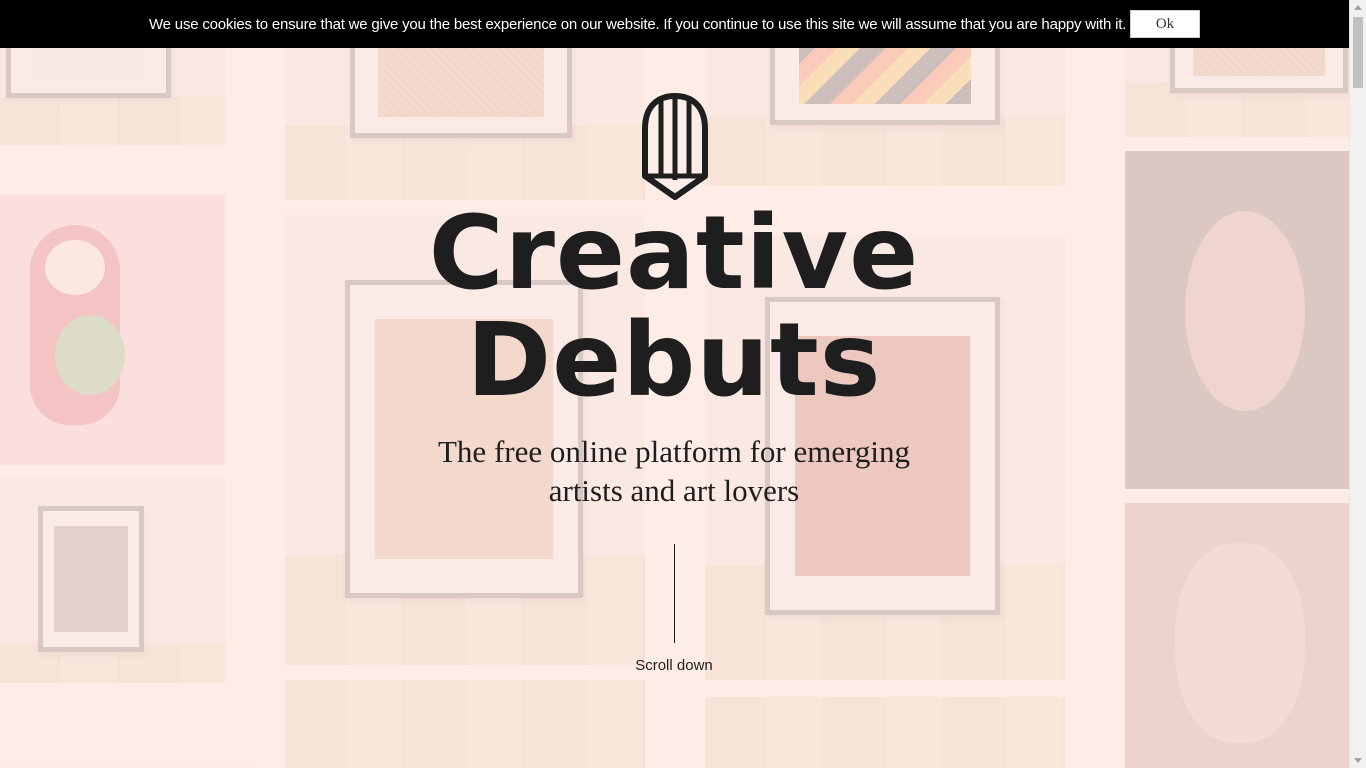  What do you see at coordinates (674, 360) in the screenshot?
I see `site-title-line2: Debuts` at bounding box center [674, 360].